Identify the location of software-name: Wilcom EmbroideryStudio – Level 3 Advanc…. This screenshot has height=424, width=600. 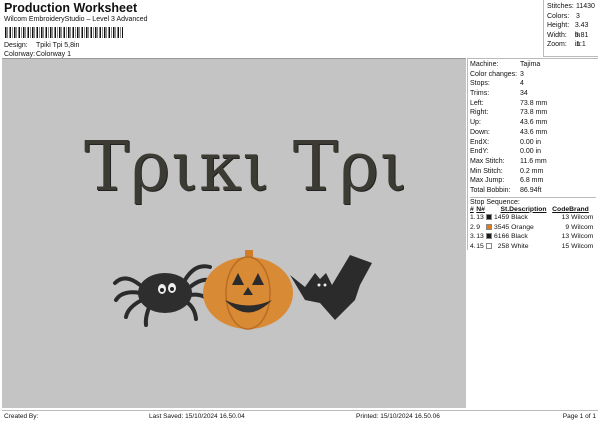
(76, 19).